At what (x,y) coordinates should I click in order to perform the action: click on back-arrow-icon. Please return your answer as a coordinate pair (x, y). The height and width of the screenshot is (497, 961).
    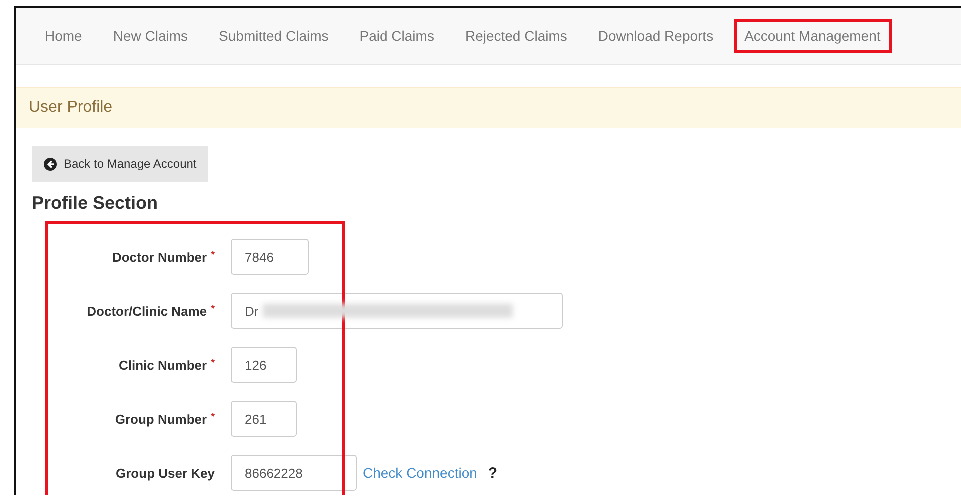
    Looking at the image, I should click on (50, 164).